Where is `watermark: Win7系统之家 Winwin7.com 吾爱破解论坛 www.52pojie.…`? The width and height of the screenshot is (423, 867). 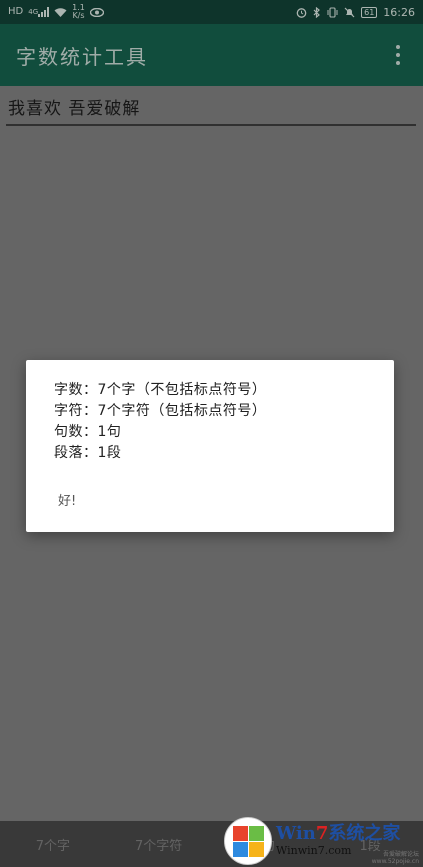 watermark: Win7系统之家 Winwin7.com 吾爱破解论坛 www.52pojie.… is located at coordinates (323, 840).